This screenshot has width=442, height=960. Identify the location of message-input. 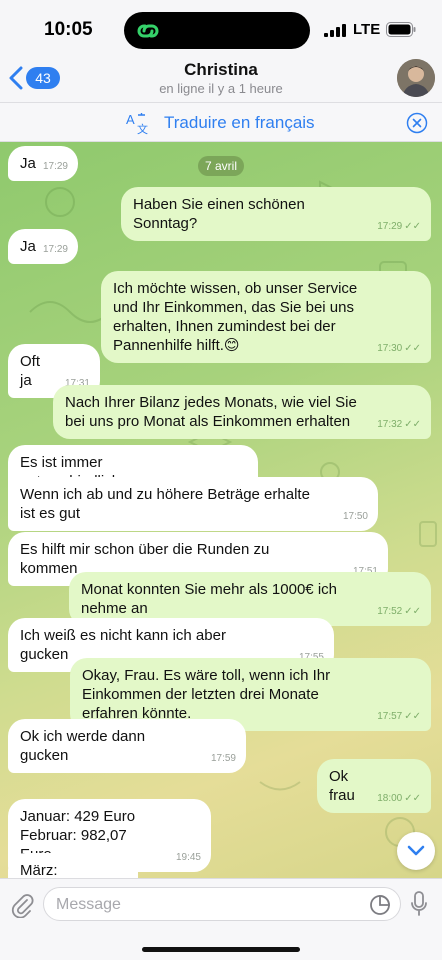
(206, 905).